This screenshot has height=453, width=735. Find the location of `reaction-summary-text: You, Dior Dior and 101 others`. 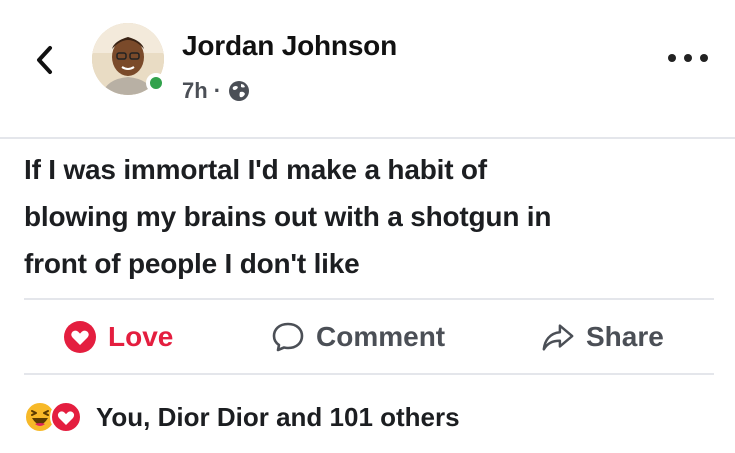

reaction-summary-text: You, Dior Dior and 101 others is located at coordinates (278, 416).